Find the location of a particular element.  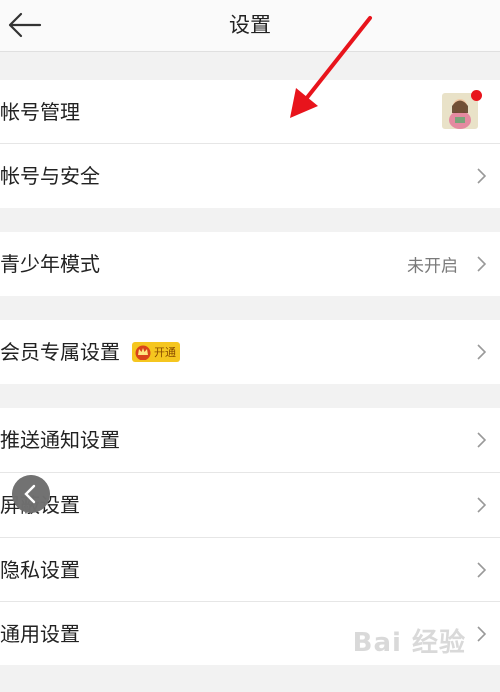

settings-row-push-notifications: 推送通知设置 is located at coordinates (250, 440).